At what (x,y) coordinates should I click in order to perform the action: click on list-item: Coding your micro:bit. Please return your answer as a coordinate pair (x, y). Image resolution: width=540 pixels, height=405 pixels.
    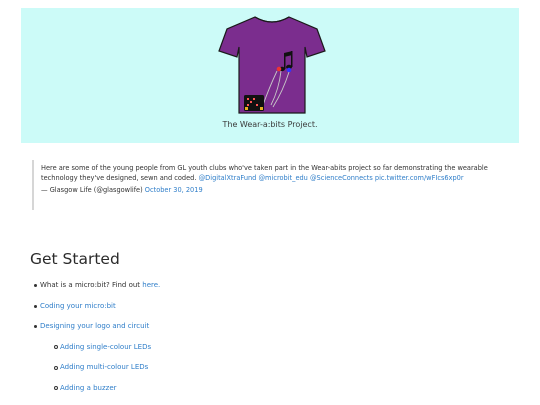
    Looking at the image, I should click on (257, 312).